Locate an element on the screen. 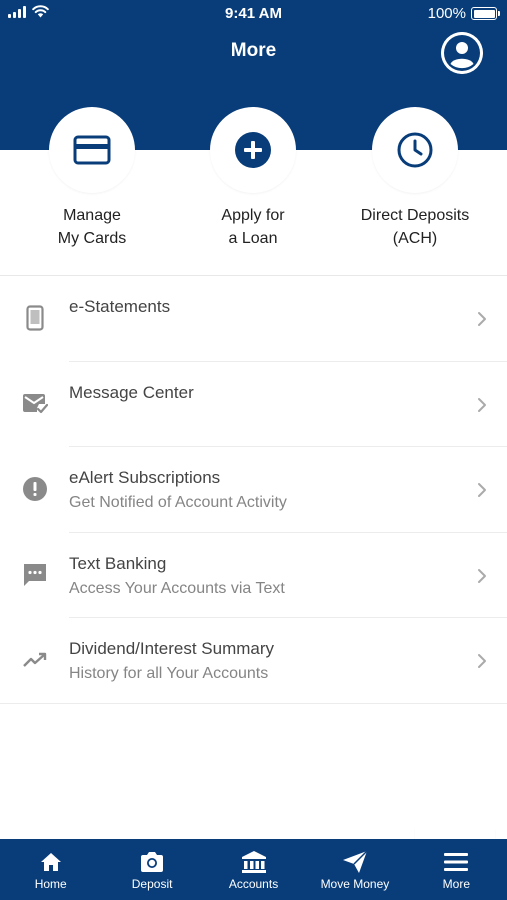 This screenshot has height=900, width=507. battery-status: 100% is located at coordinates (463, 13).